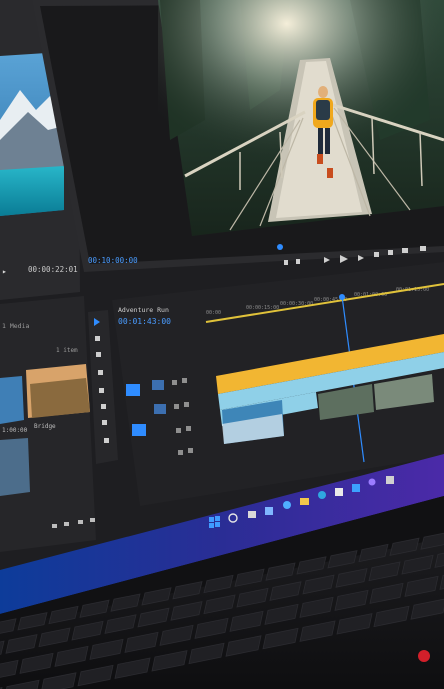  What do you see at coordinates (133, 390) in the screenshot?
I see `track-target-v1` at bounding box center [133, 390].